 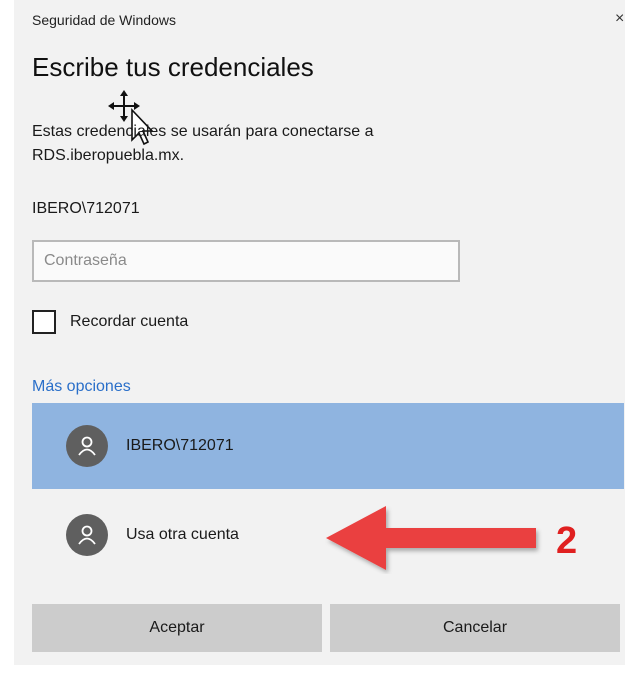 I want to click on description-line-2: RDS.iberopuebla.mx., so click(x=108, y=155).